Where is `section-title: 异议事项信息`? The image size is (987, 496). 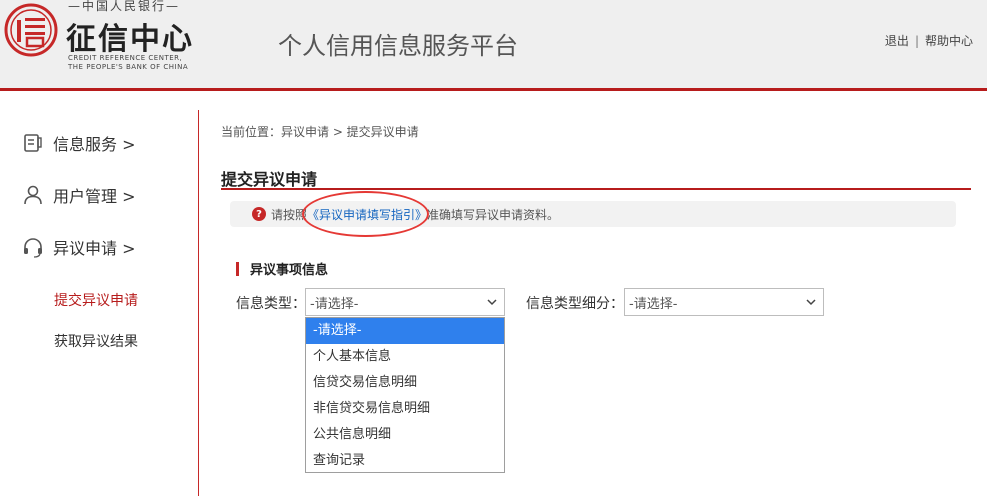 section-title: 异议事项信息 is located at coordinates (282, 268).